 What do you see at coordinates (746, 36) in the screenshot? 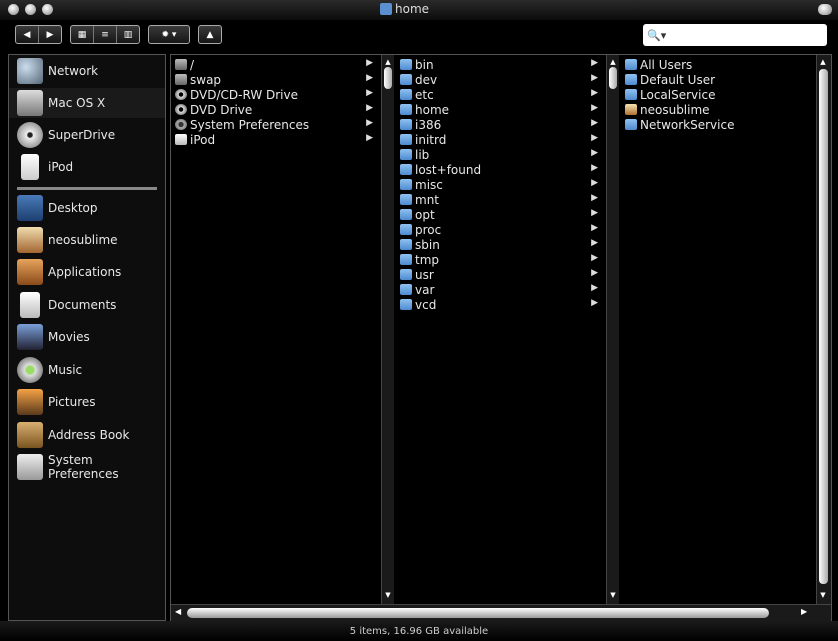
I see `search-input` at bounding box center [746, 36].